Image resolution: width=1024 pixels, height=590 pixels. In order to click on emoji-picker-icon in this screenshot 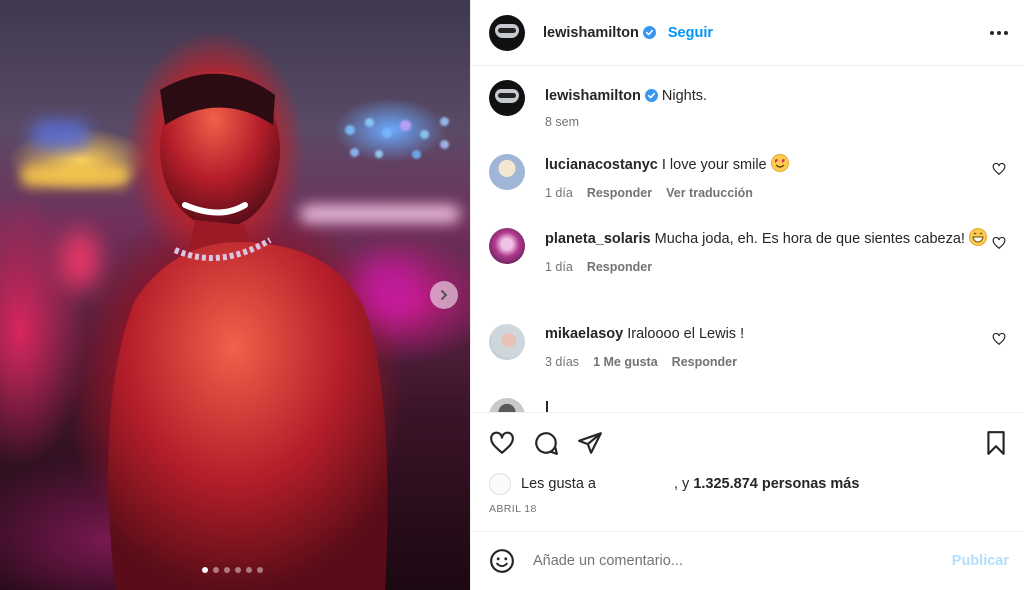, I will do `click(502, 561)`.